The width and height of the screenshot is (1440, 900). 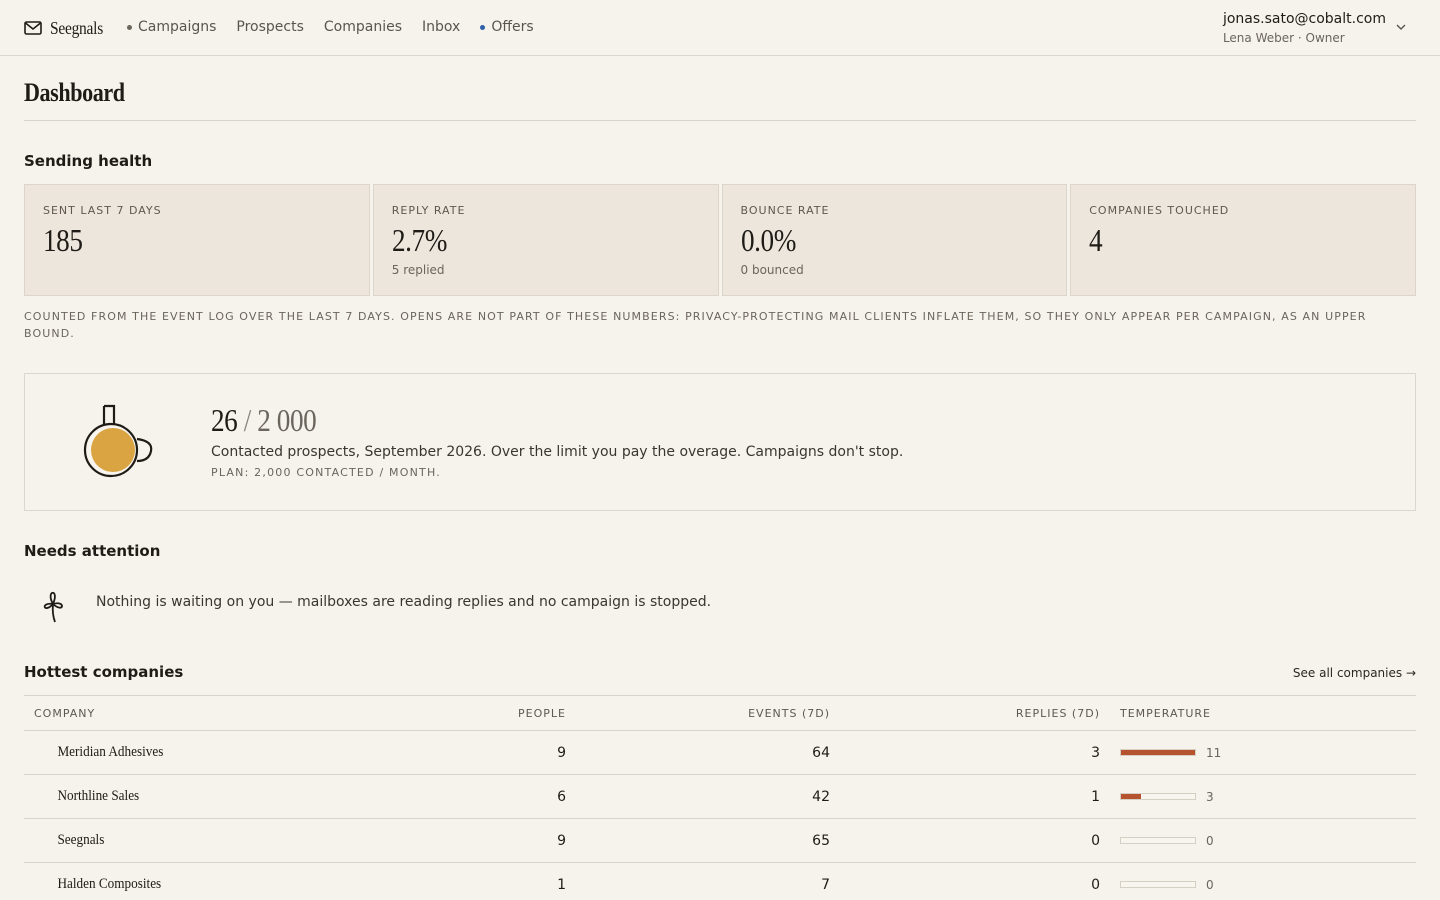 What do you see at coordinates (220, 713) in the screenshot?
I see `column-company: COMPANY` at bounding box center [220, 713].